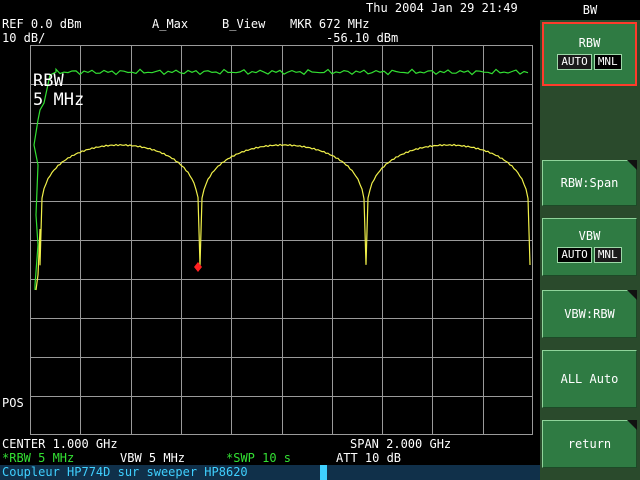  I want to click on vbw-softkey: VBW AUTO MNL, so click(589, 247).